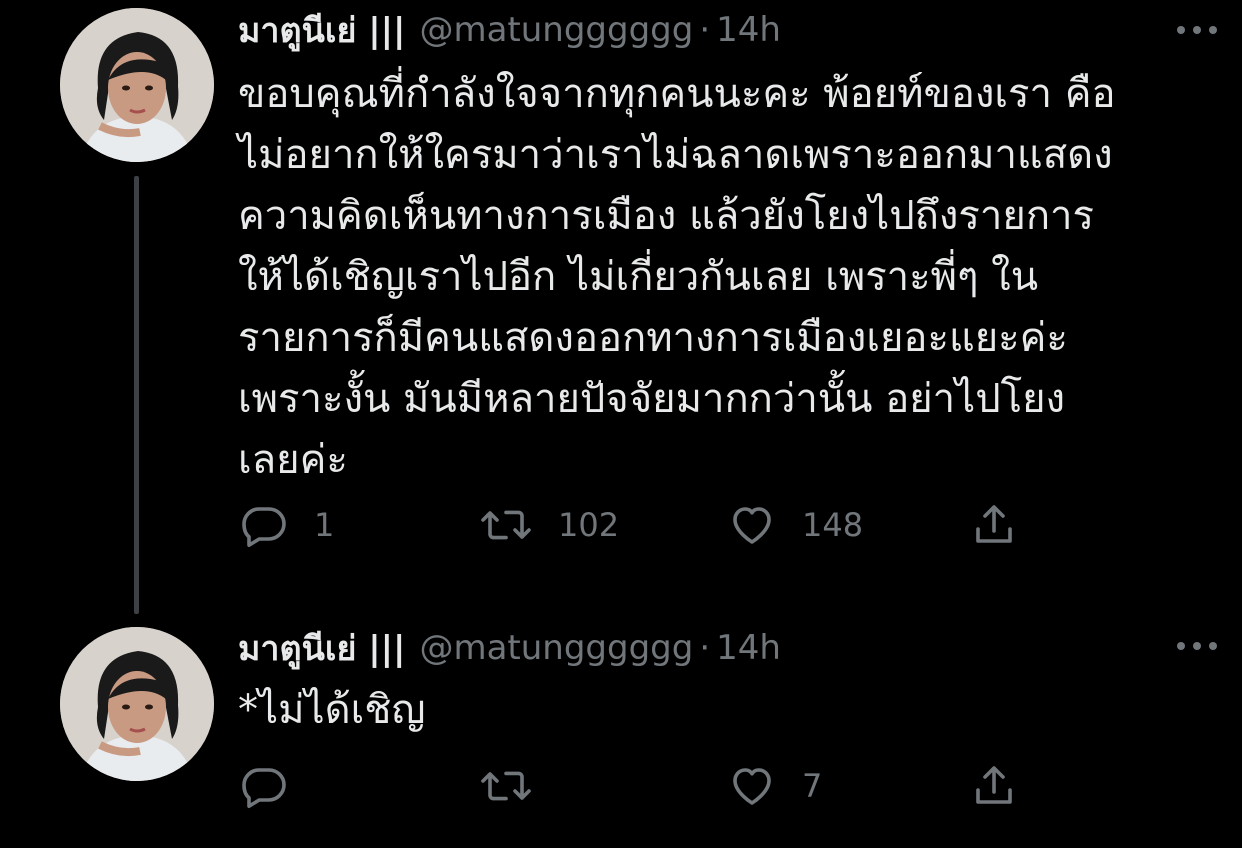 The width and height of the screenshot is (1242, 848). What do you see at coordinates (812, 786) in the screenshot?
I see `like-count: 7` at bounding box center [812, 786].